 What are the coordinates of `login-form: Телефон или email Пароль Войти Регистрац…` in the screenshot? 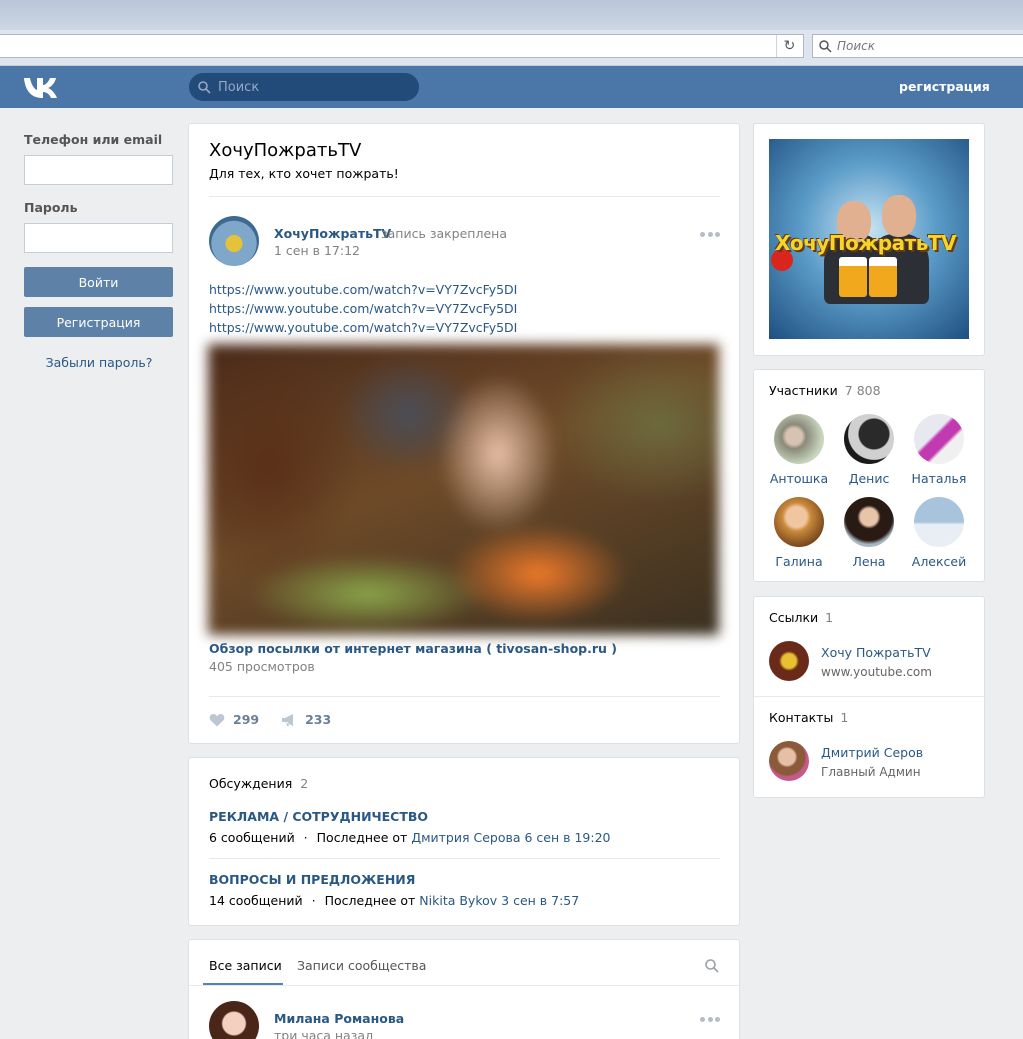 It's located at (99, 251).